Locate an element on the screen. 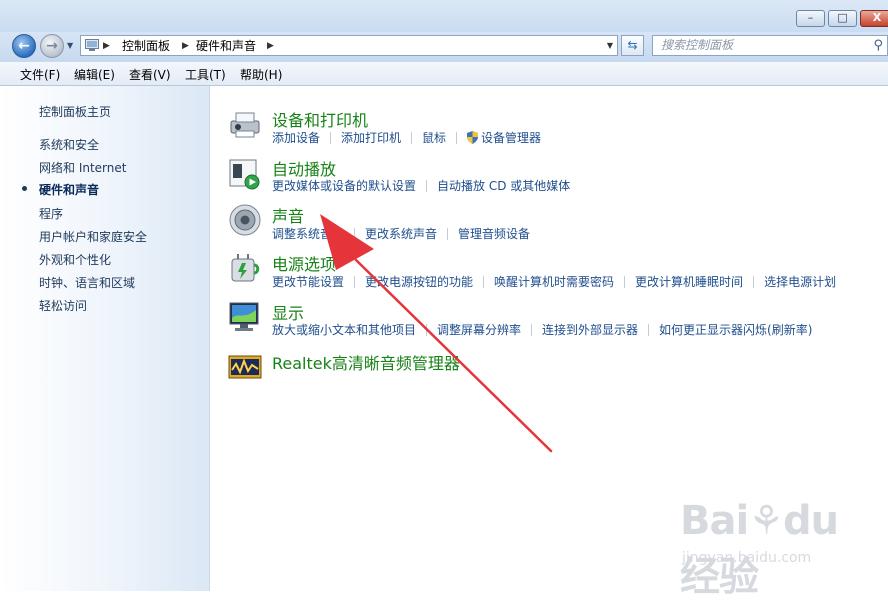 The image size is (888, 602). menu-view: 查看(V) is located at coordinates (150, 74).